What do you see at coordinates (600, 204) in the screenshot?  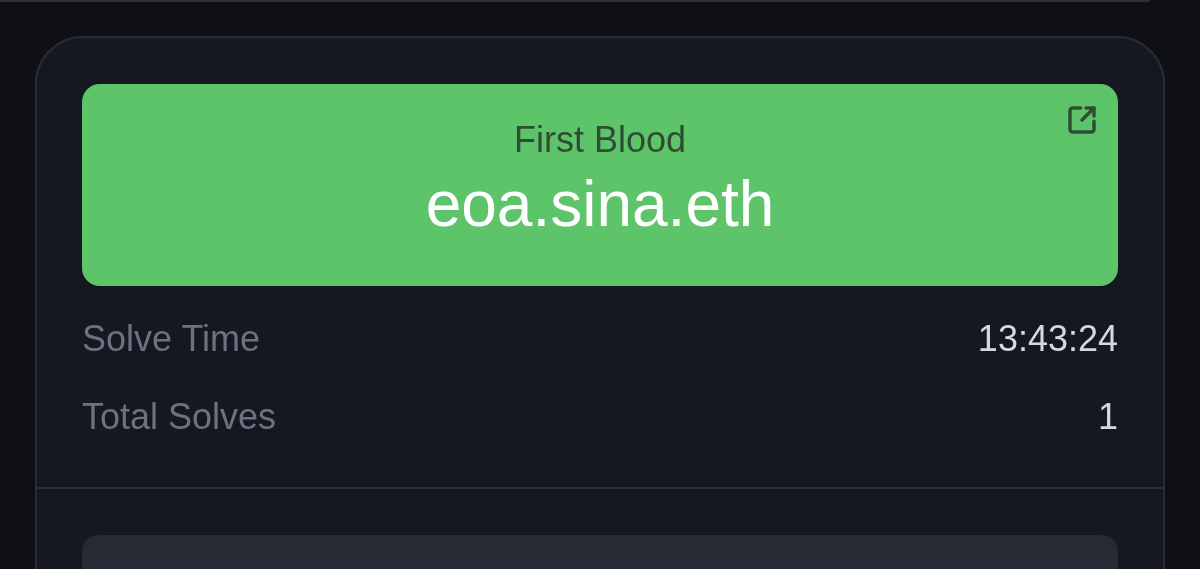 I see `solver-name: eoa.sina.eth` at bounding box center [600, 204].